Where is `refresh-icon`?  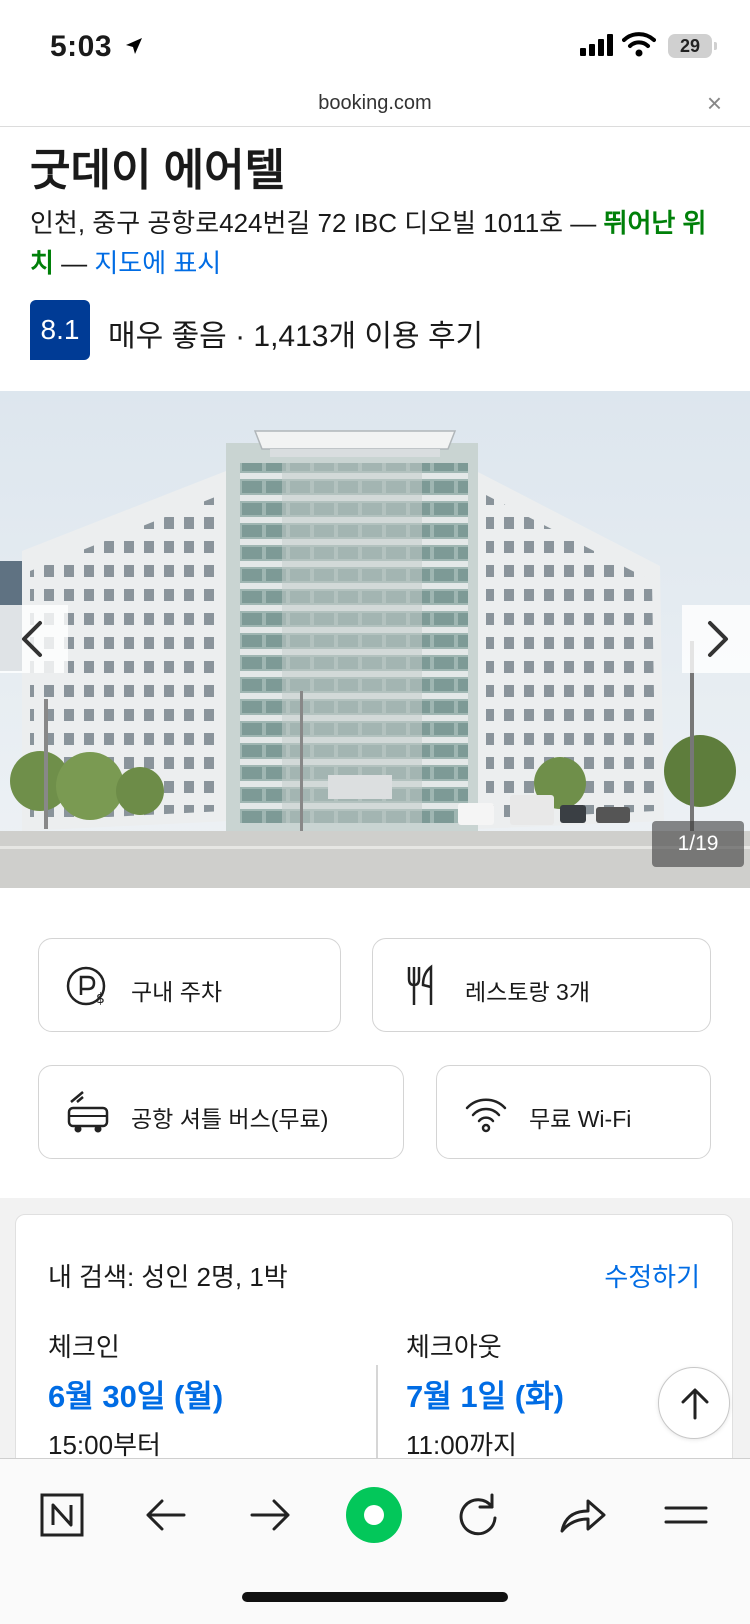 refresh-icon is located at coordinates (478, 1514).